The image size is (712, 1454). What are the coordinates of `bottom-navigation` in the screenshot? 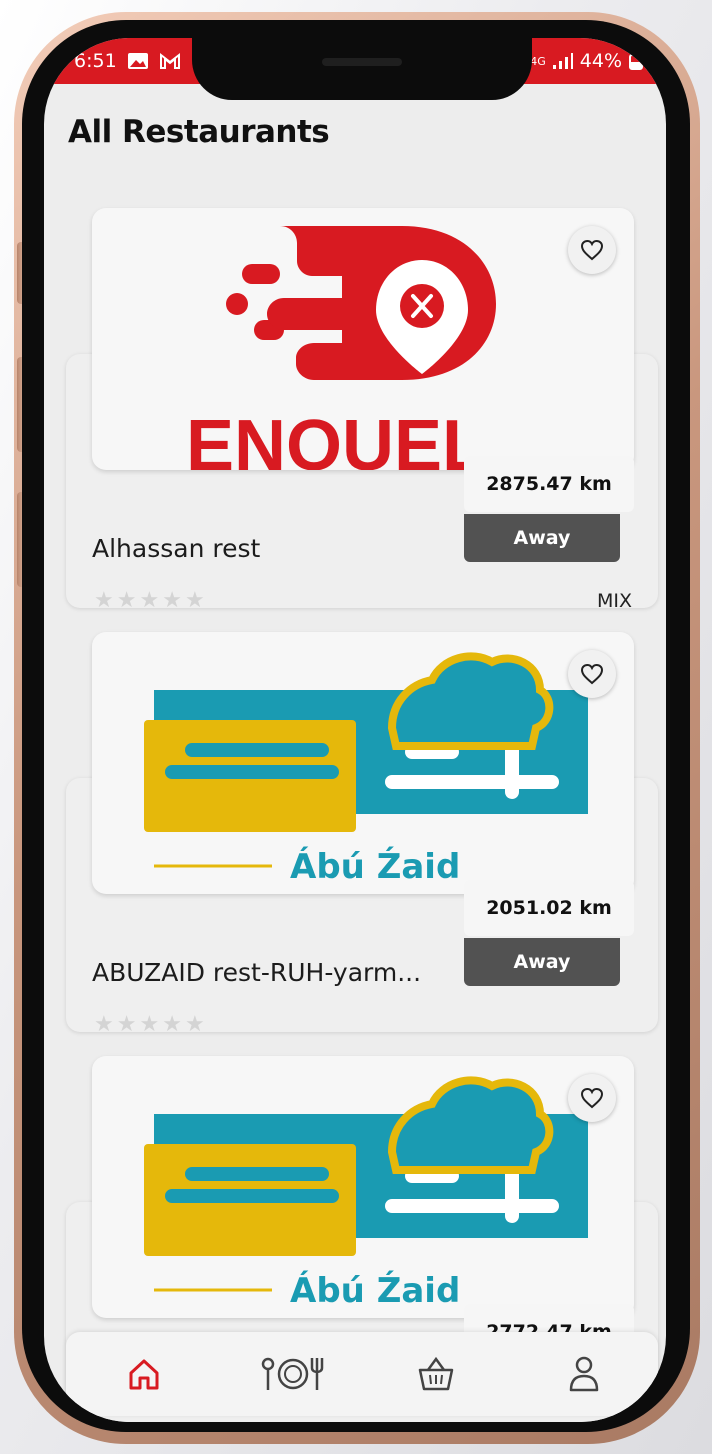 It's located at (362, 1374).